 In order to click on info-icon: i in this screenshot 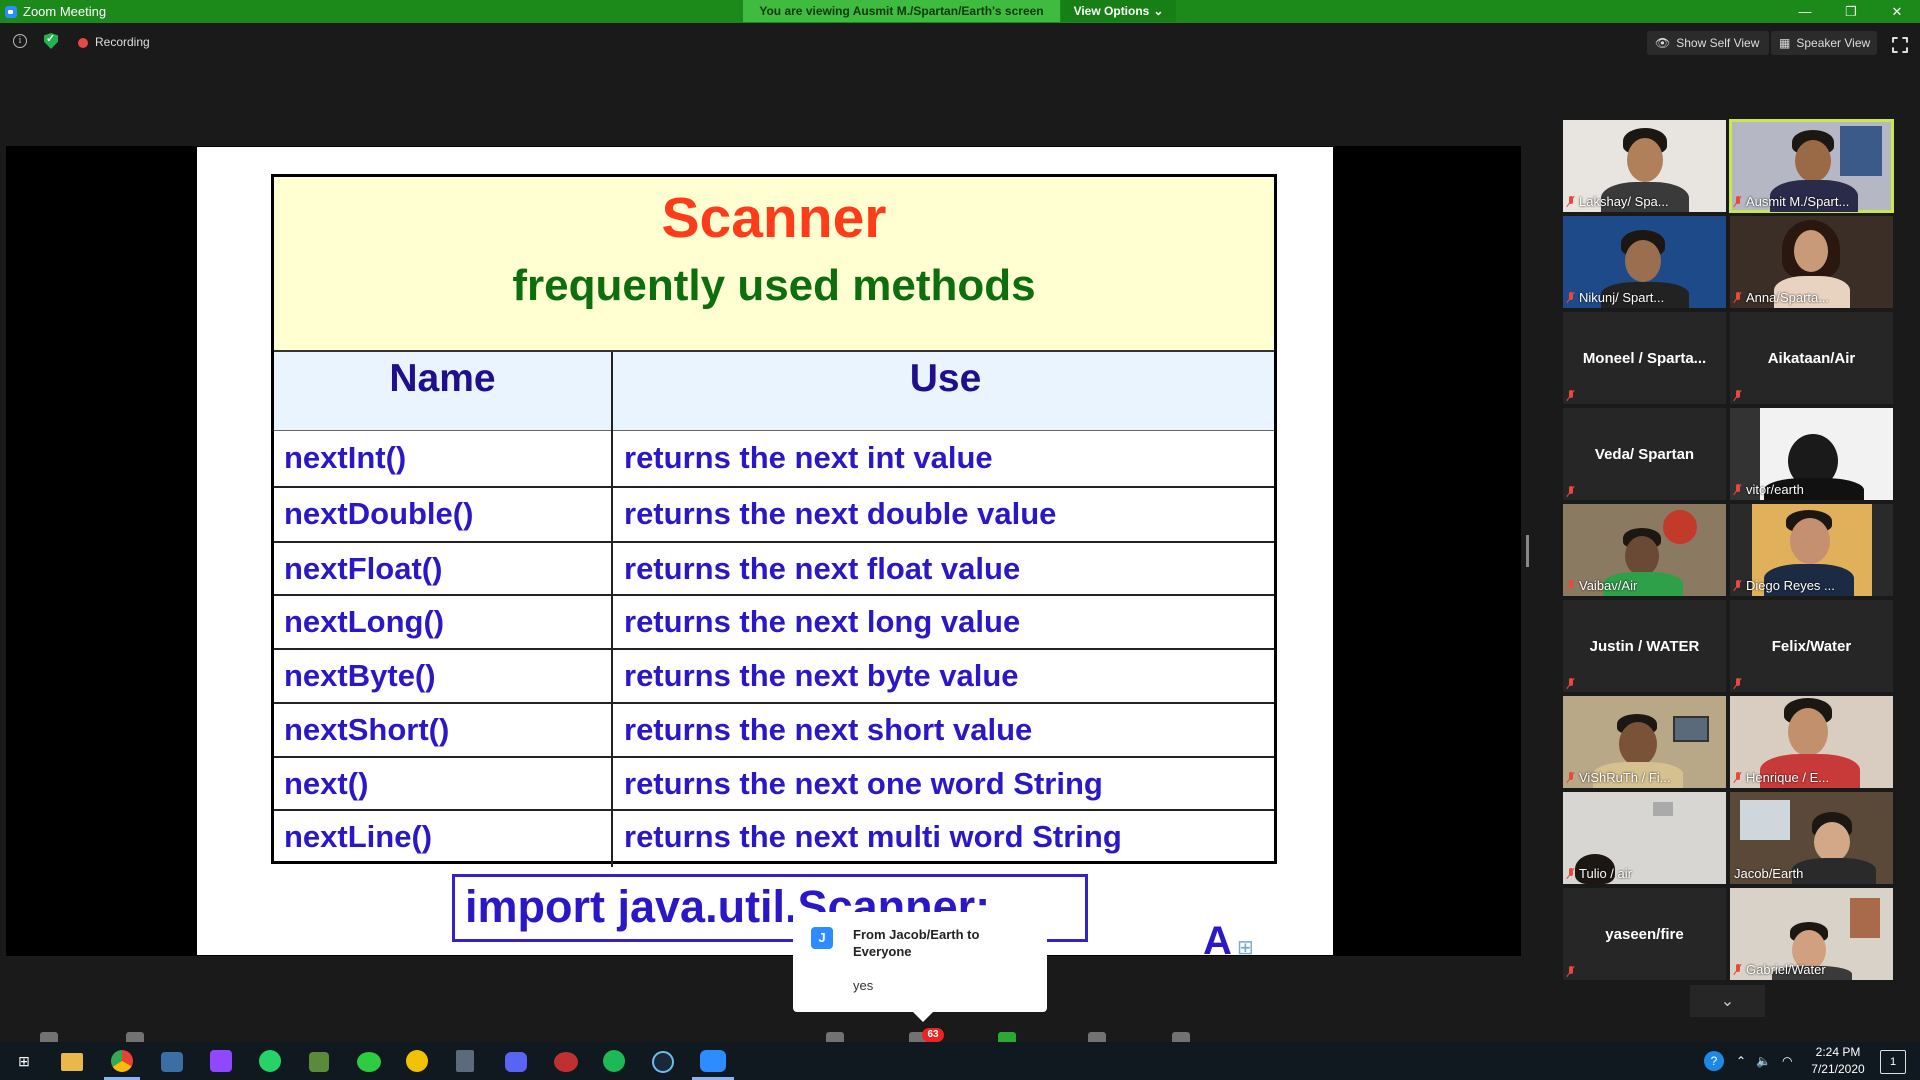, I will do `click(20, 41)`.